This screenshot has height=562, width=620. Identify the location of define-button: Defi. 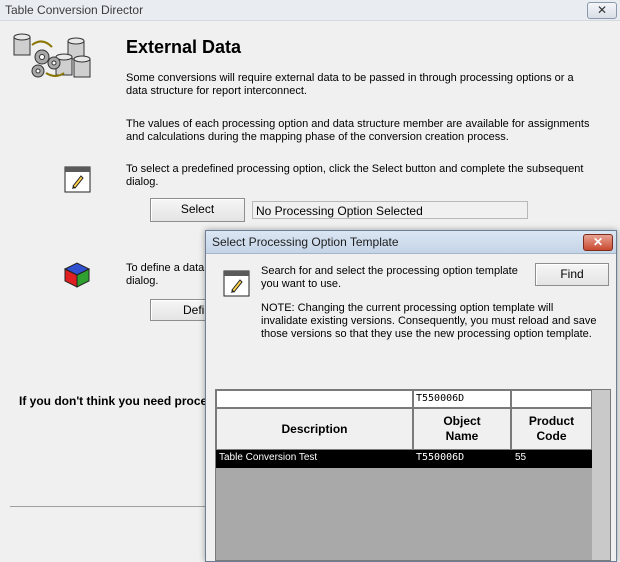
(178, 310).